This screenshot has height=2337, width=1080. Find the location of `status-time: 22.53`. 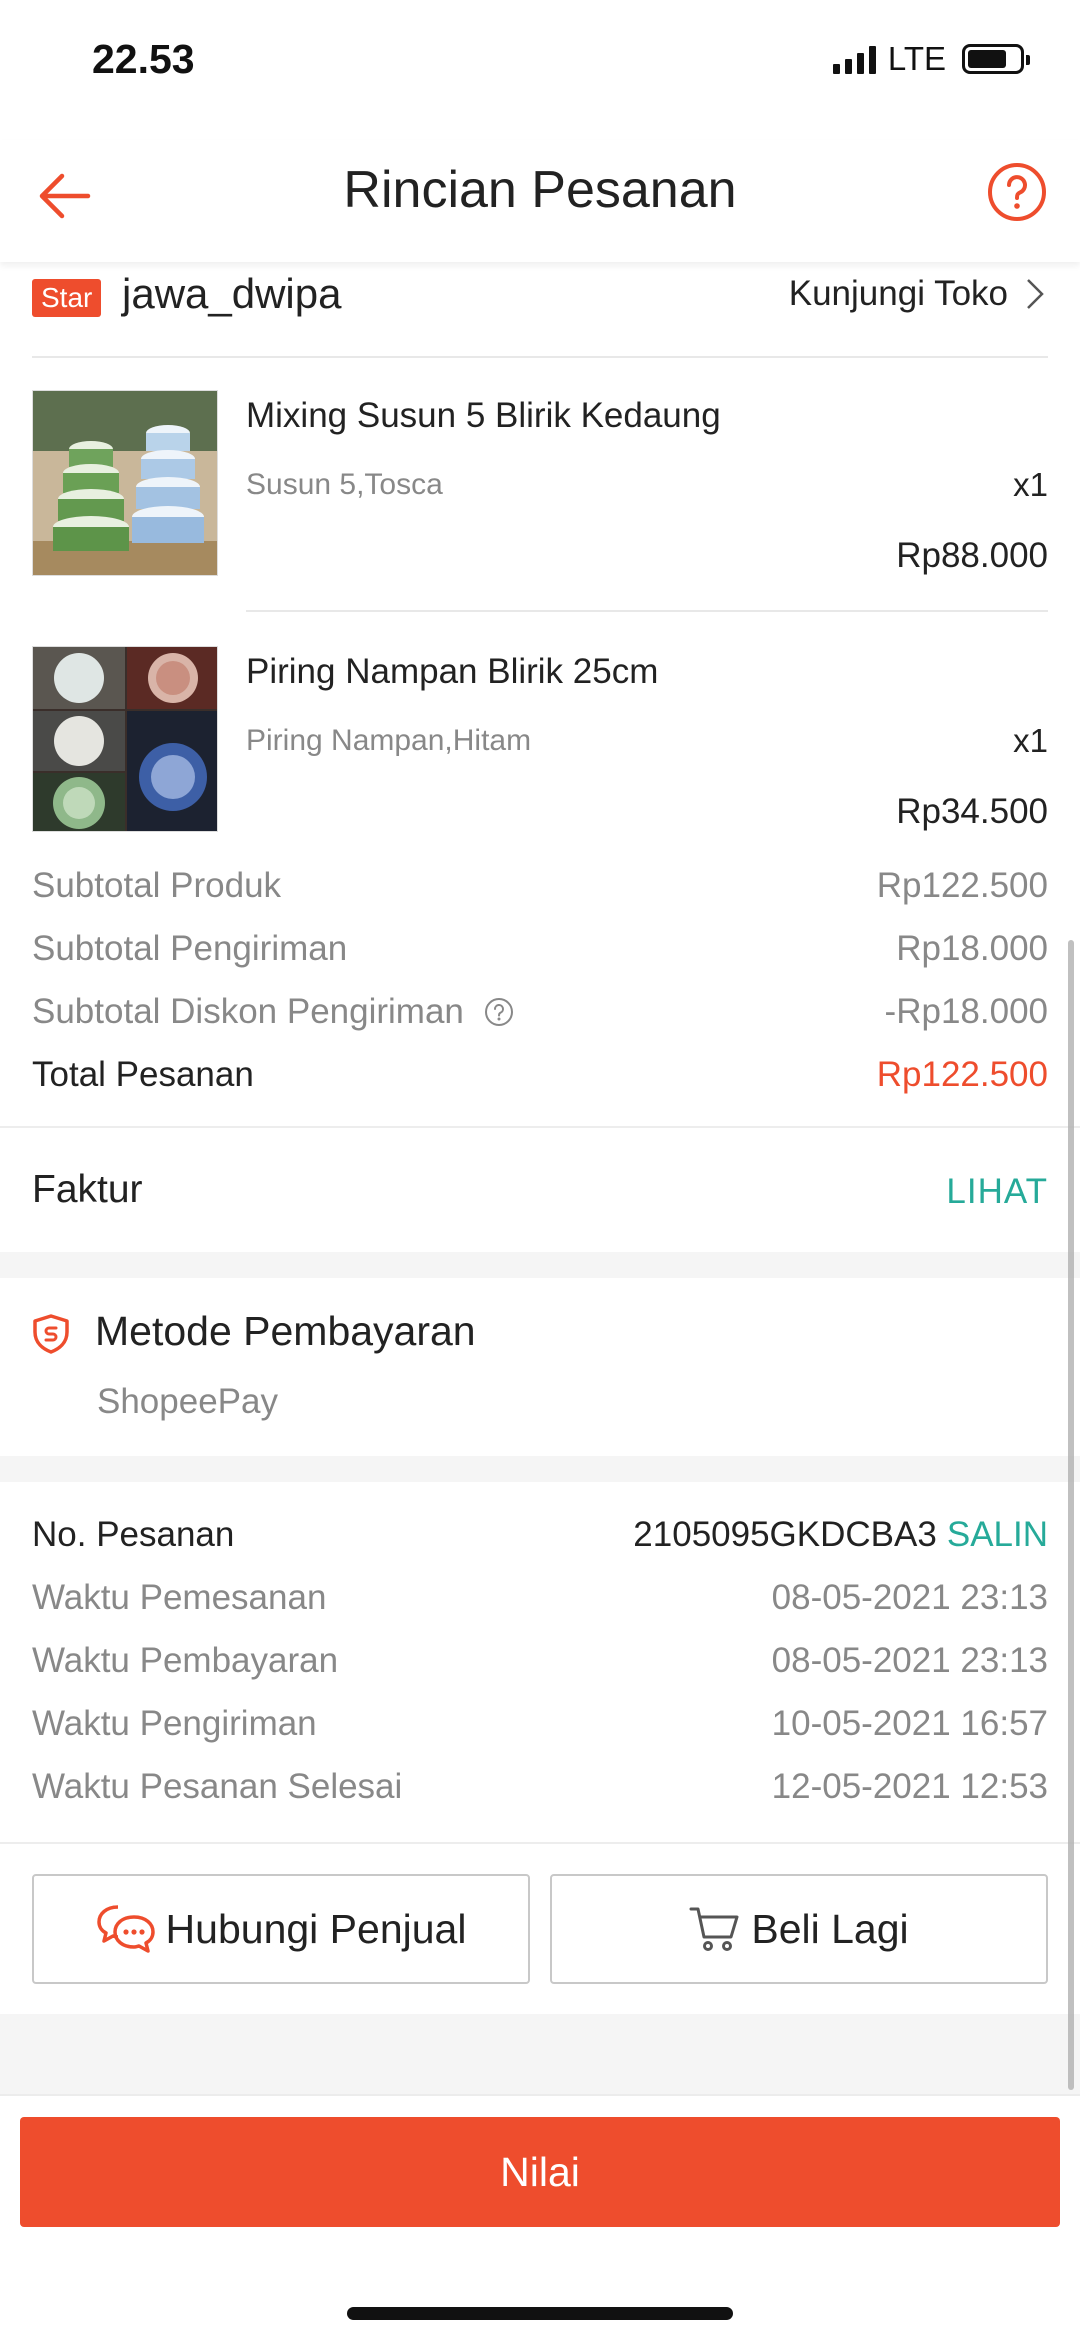

status-time: 22.53 is located at coordinates (143, 59).